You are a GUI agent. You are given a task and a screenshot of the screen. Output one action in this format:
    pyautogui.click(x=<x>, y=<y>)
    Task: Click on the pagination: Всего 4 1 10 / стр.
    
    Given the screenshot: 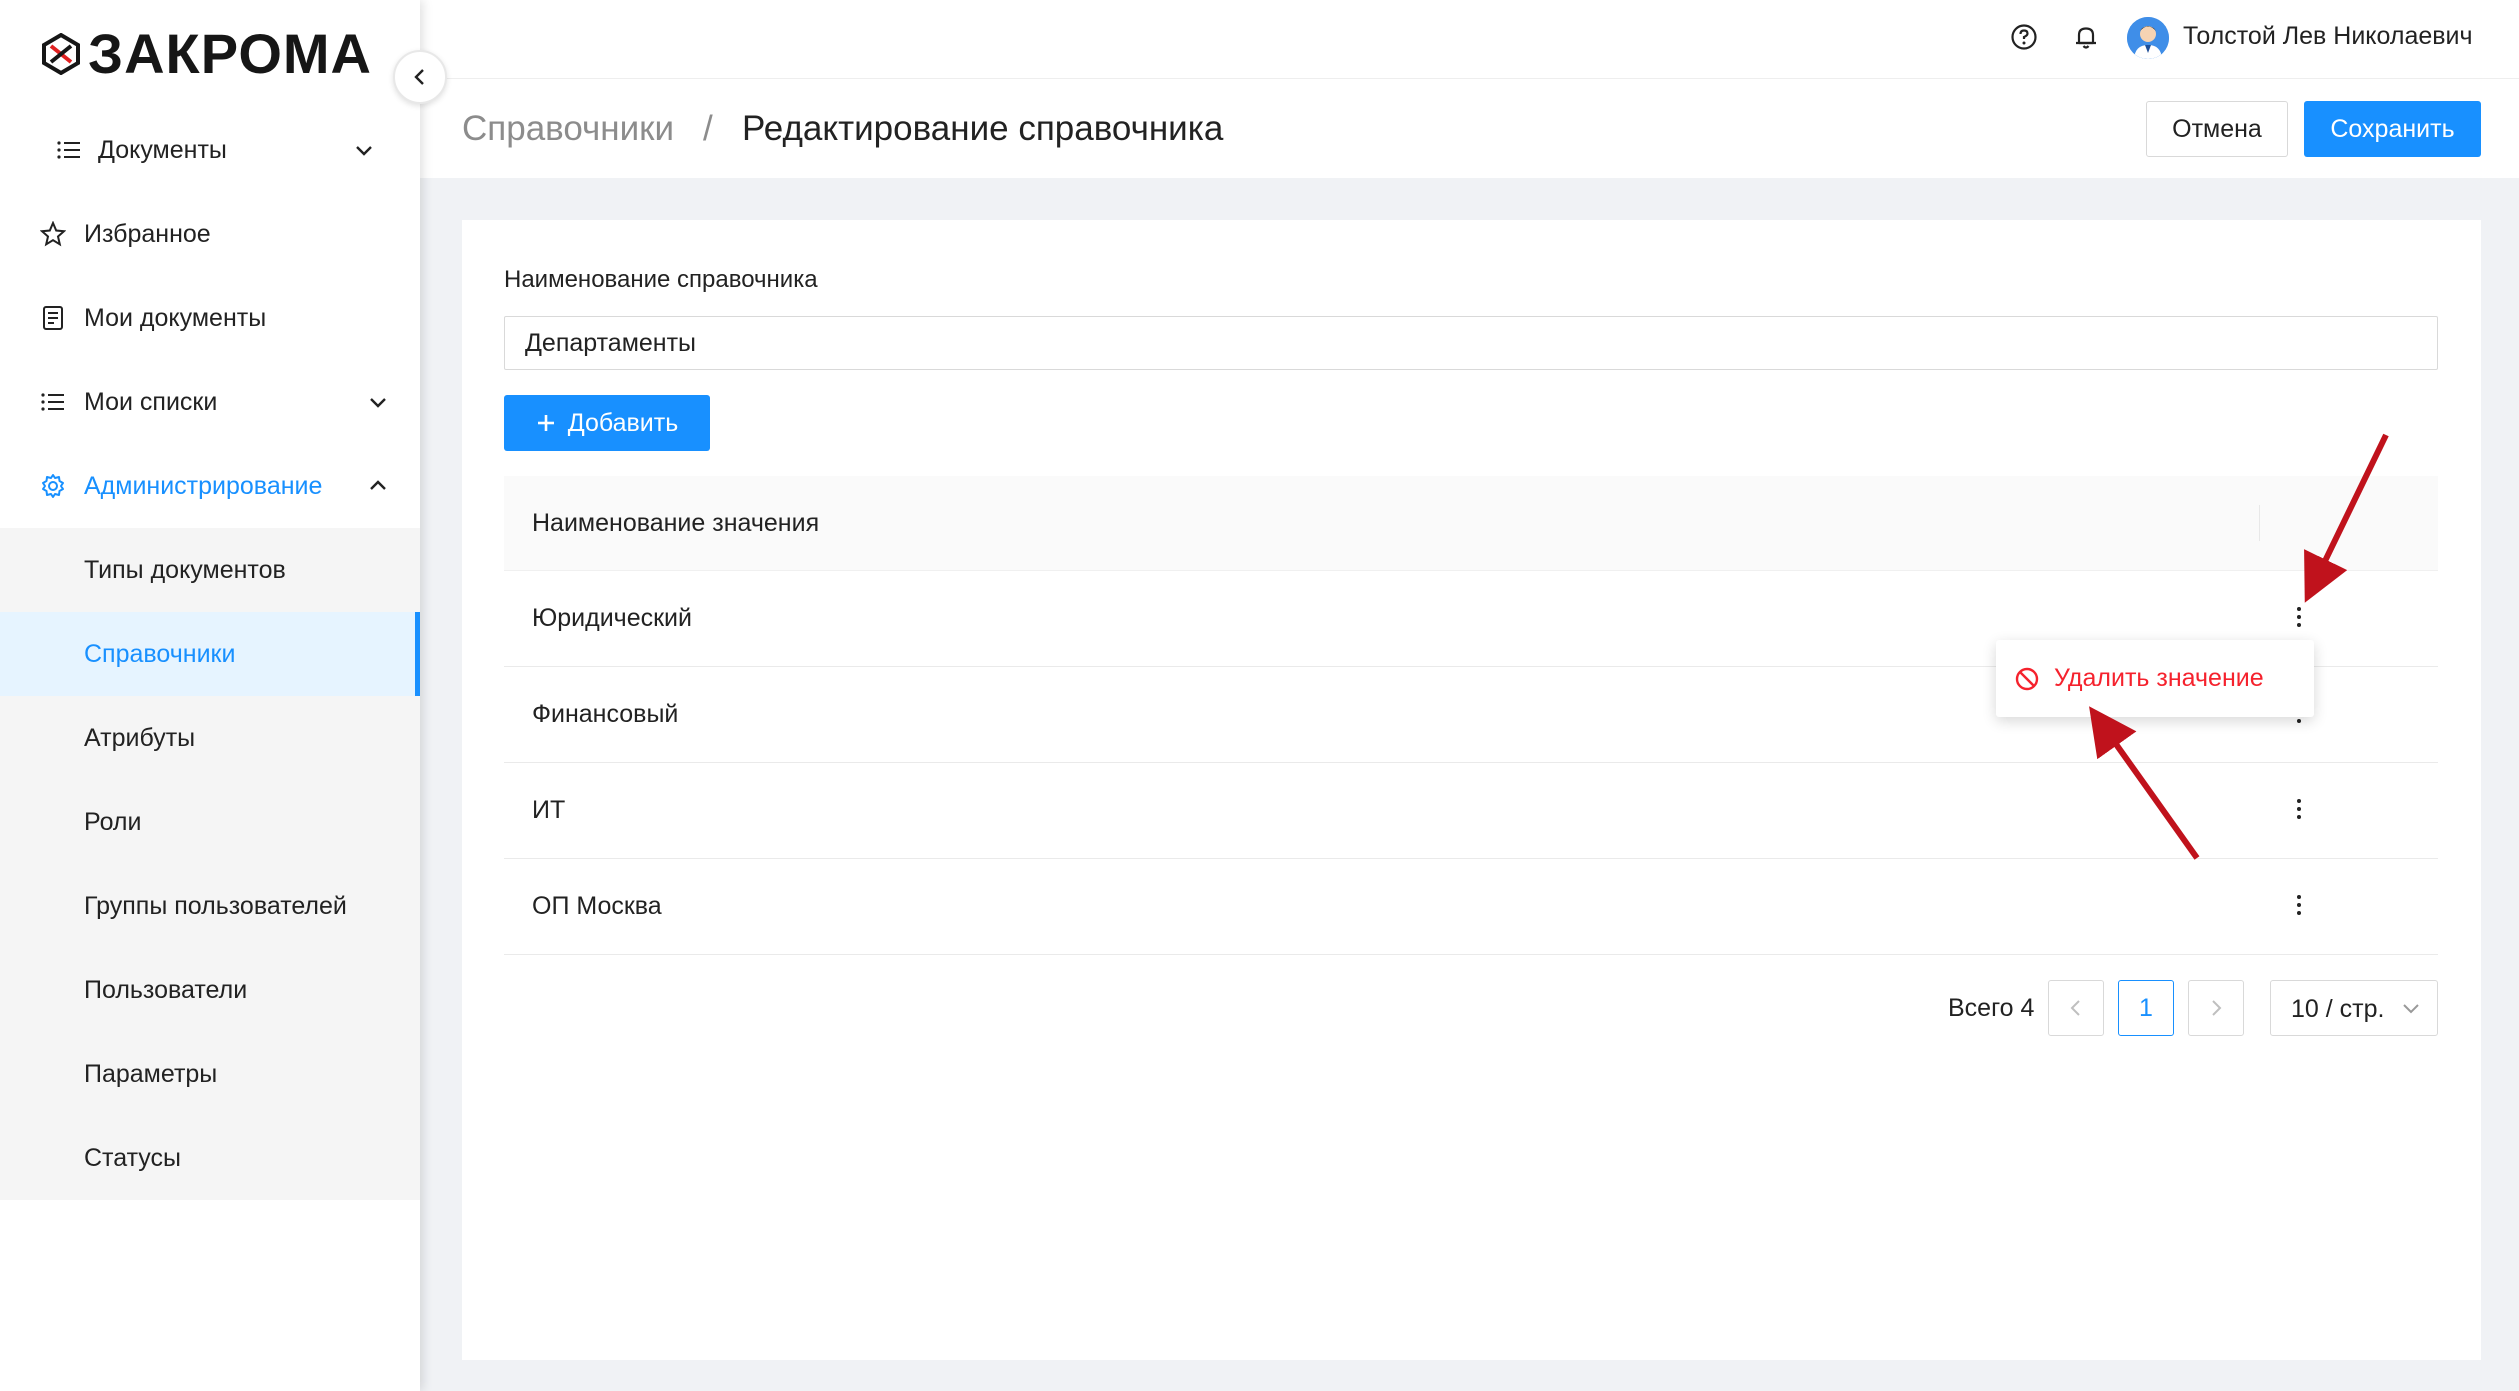 What is the action you would take?
    pyautogui.click(x=1471, y=1008)
    